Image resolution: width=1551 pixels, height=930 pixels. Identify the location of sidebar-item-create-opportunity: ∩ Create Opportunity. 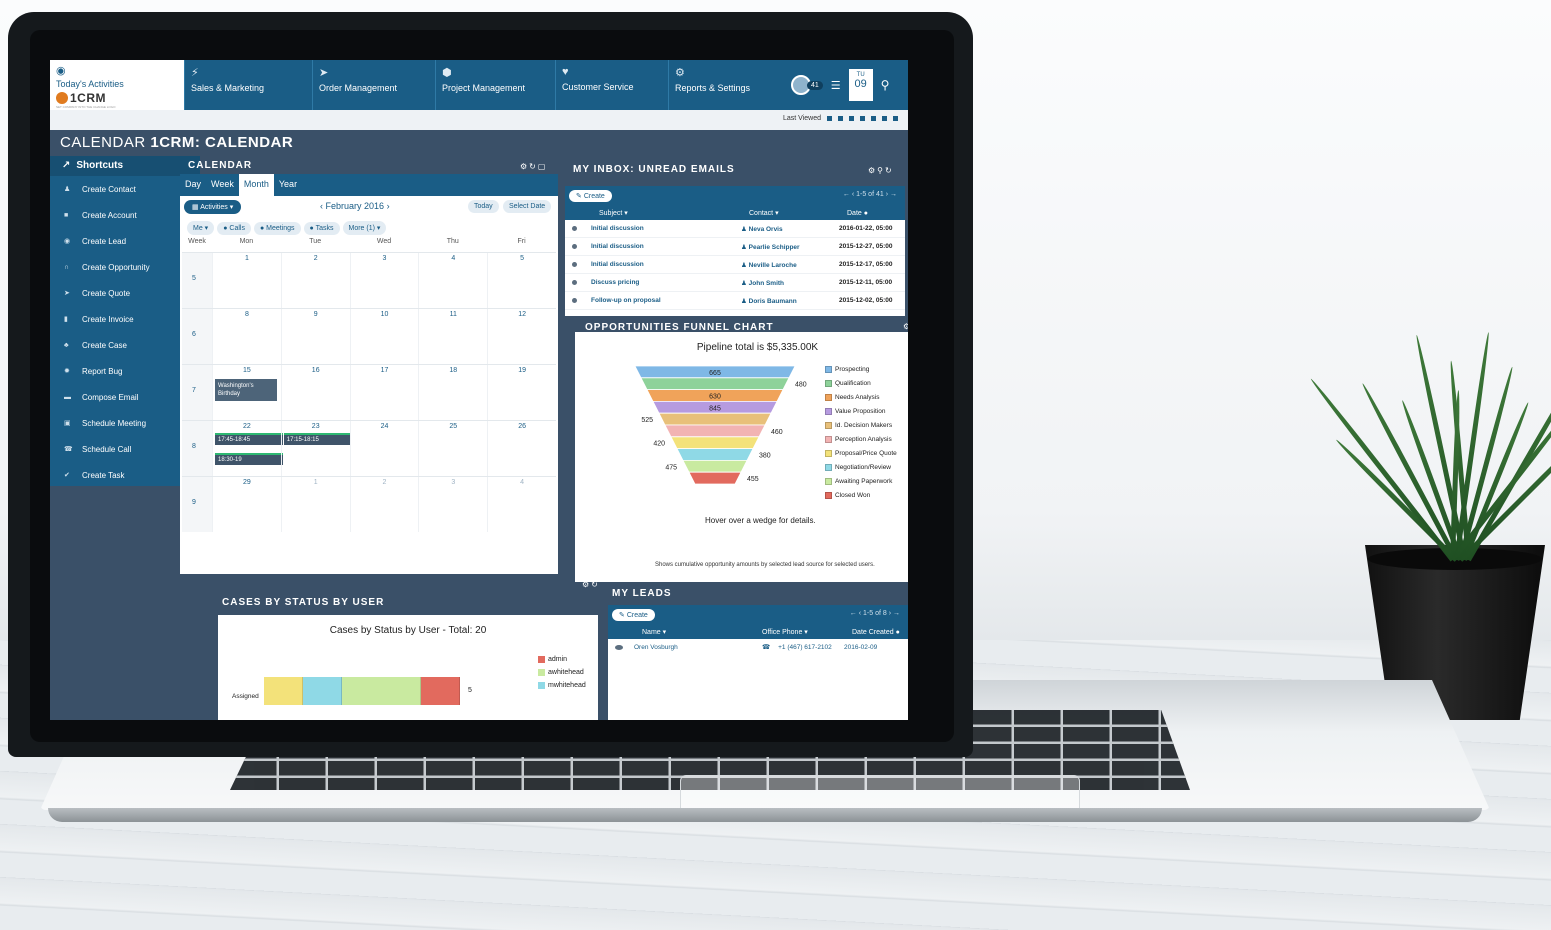
(125, 267).